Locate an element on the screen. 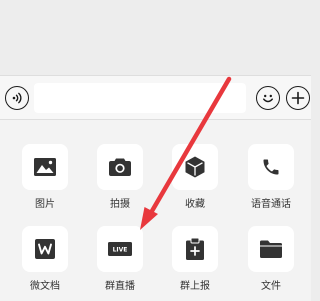  panel-item-voice-call: 语音通话 is located at coordinates (271, 177).